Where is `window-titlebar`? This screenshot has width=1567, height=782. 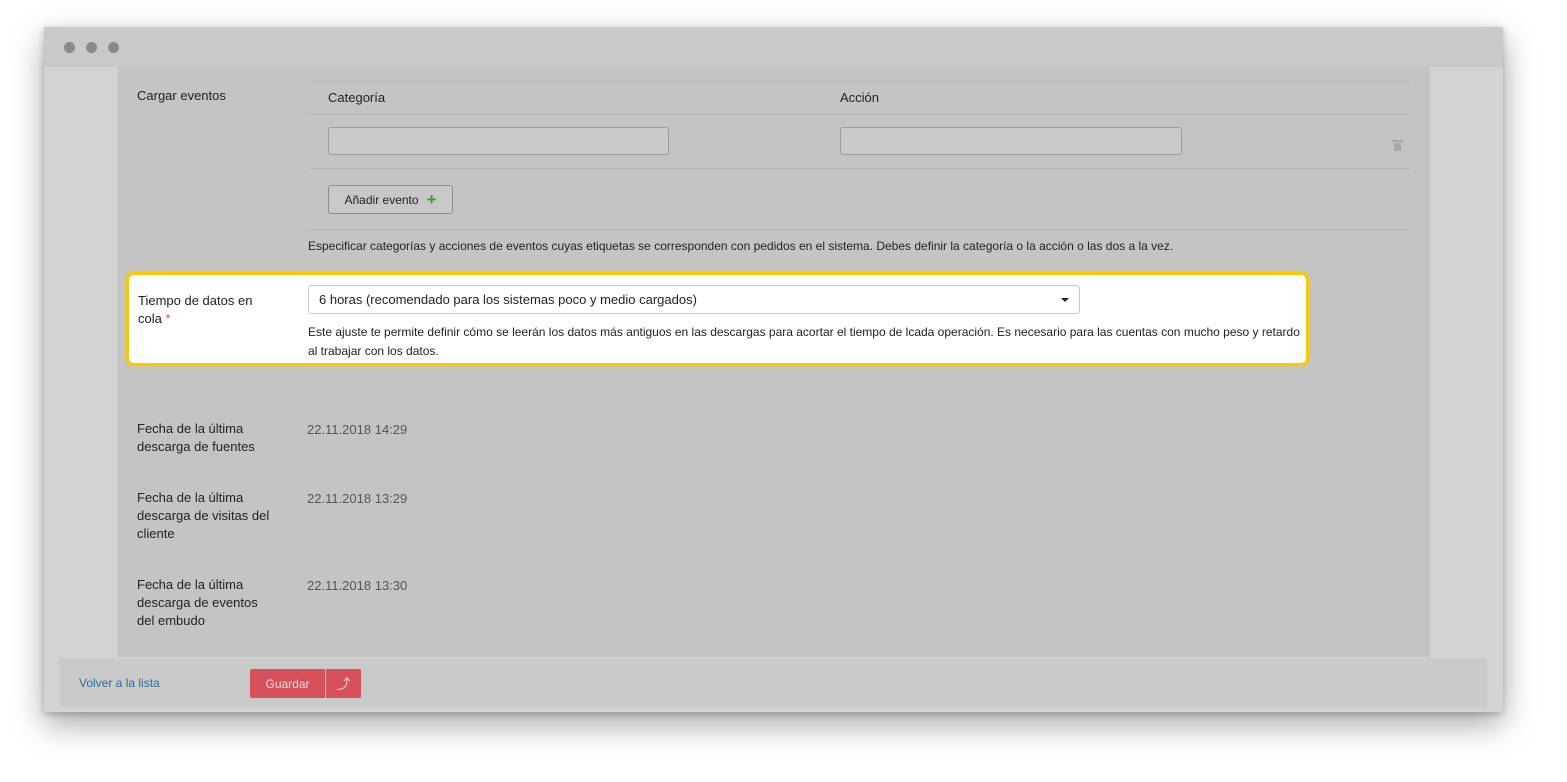
window-titlebar is located at coordinates (773, 47).